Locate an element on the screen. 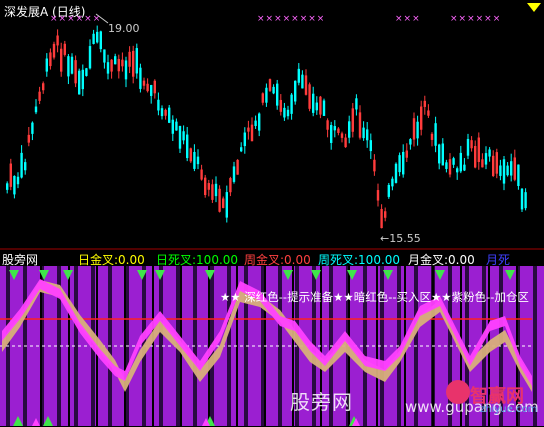 The image size is (544, 427). x-marks-1: ×××××× is located at coordinates (76, 19).